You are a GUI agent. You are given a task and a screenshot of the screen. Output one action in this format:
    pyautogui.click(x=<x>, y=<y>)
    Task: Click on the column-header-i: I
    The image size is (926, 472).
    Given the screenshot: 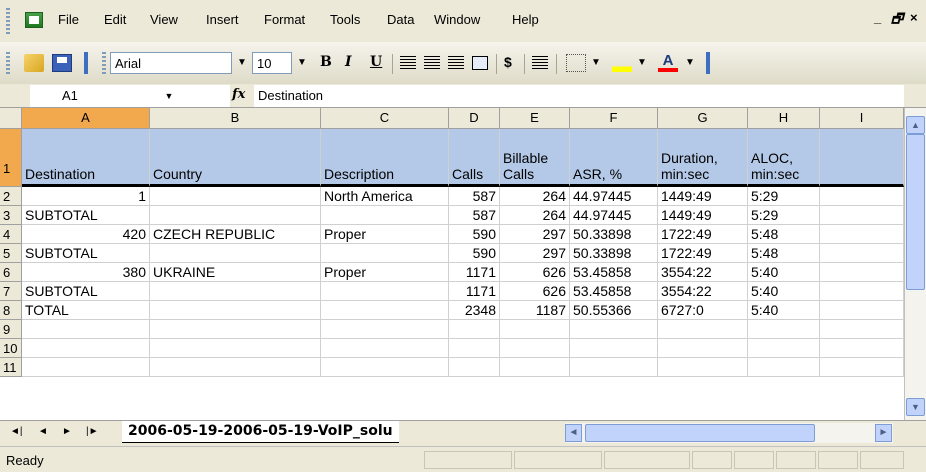 What is the action you would take?
    pyautogui.click(x=862, y=118)
    